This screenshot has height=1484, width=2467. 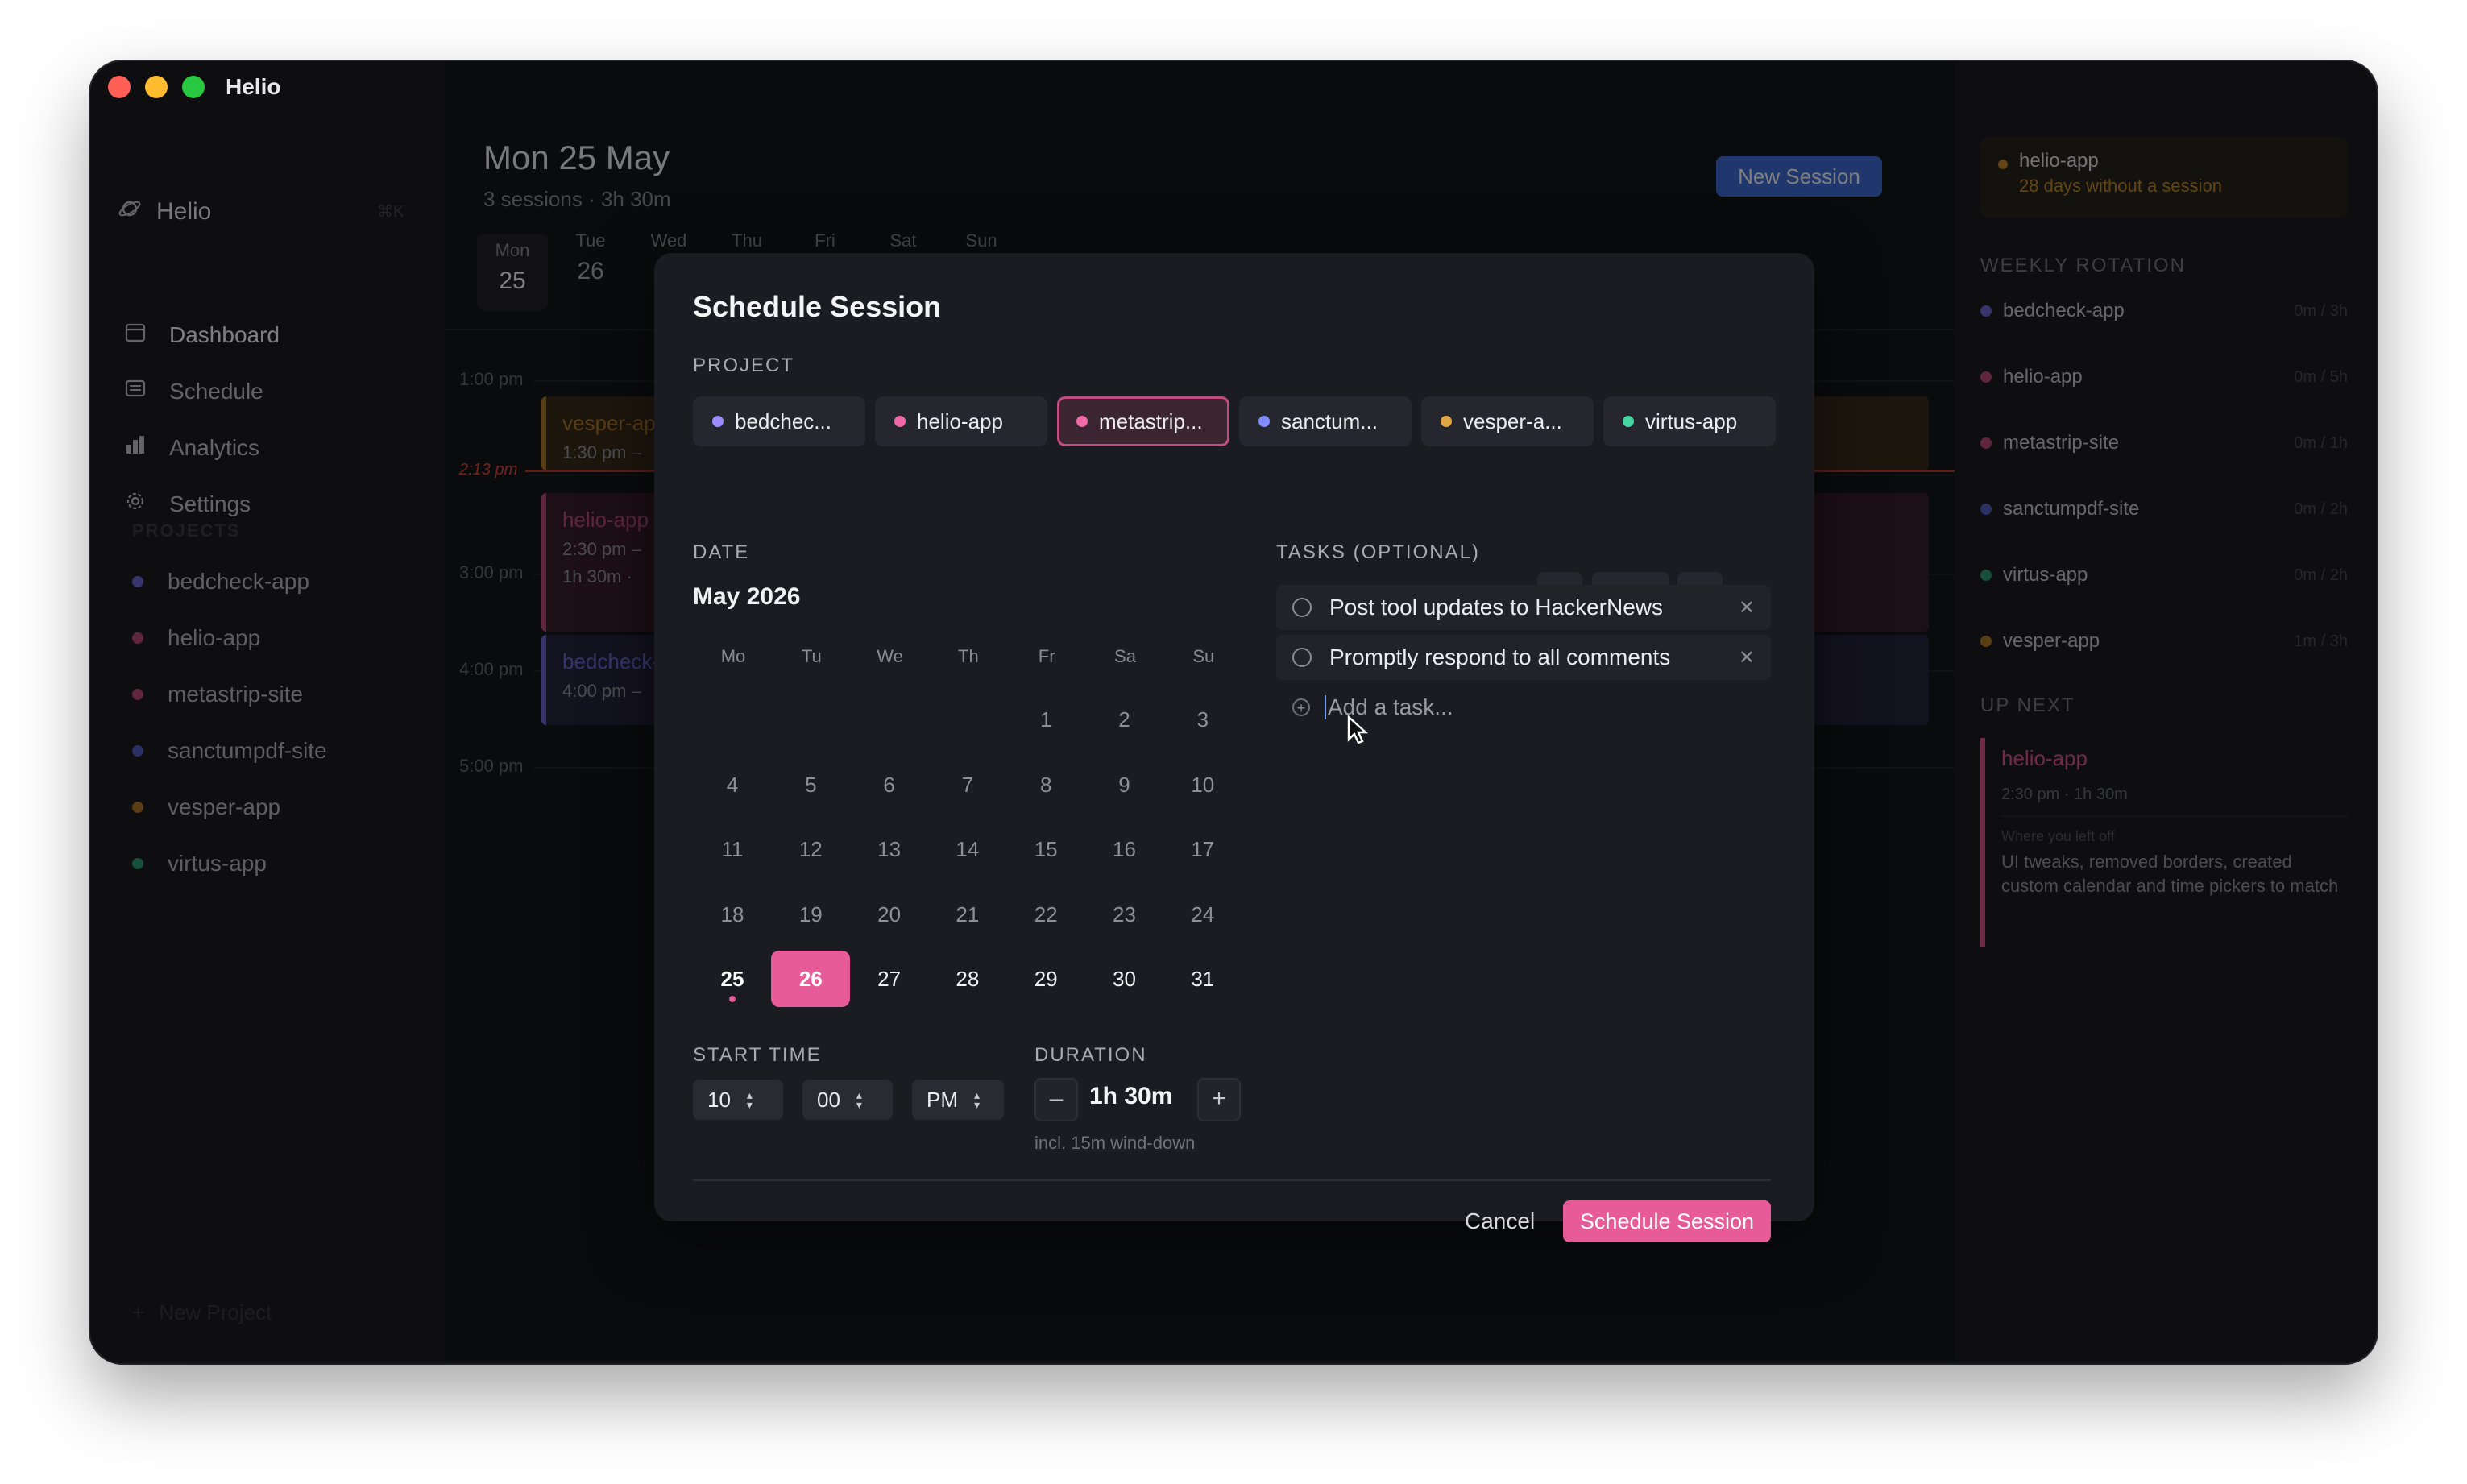 What do you see at coordinates (1325, 707) in the screenshot?
I see `text-caret` at bounding box center [1325, 707].